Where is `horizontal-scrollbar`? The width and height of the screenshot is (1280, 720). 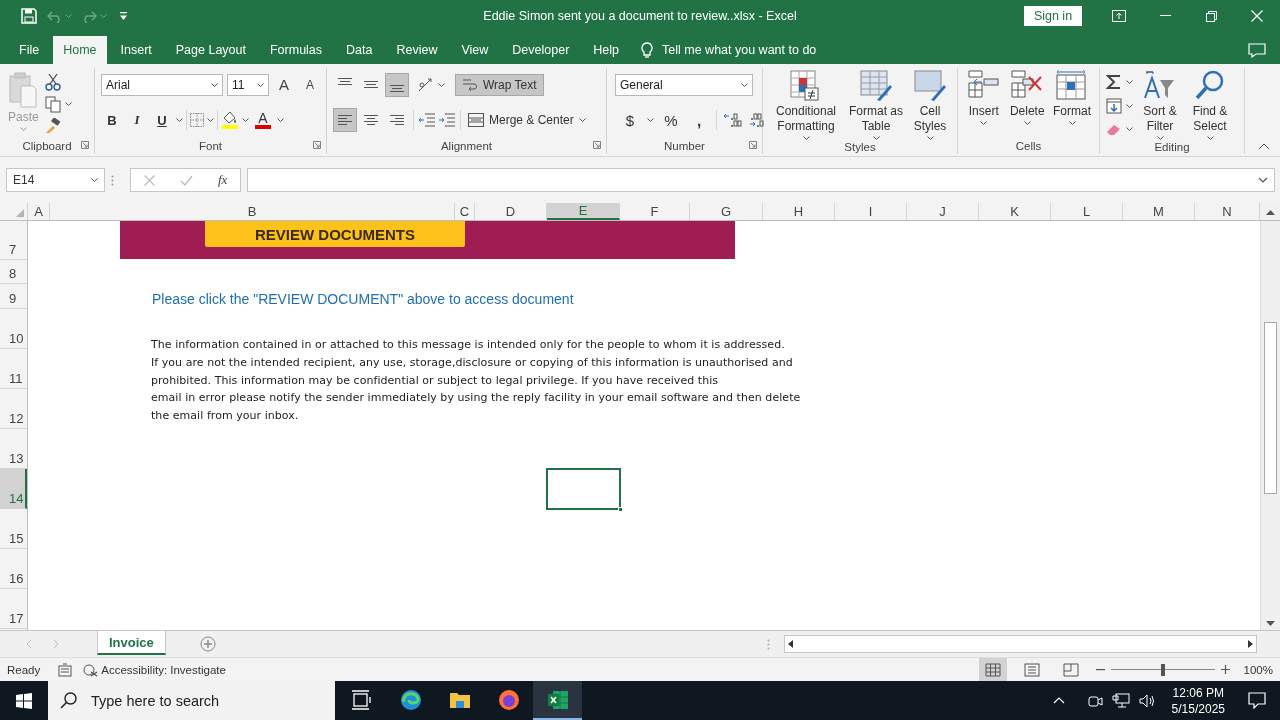
horizontal-scrollbar is located at coordinates (1020, 644).